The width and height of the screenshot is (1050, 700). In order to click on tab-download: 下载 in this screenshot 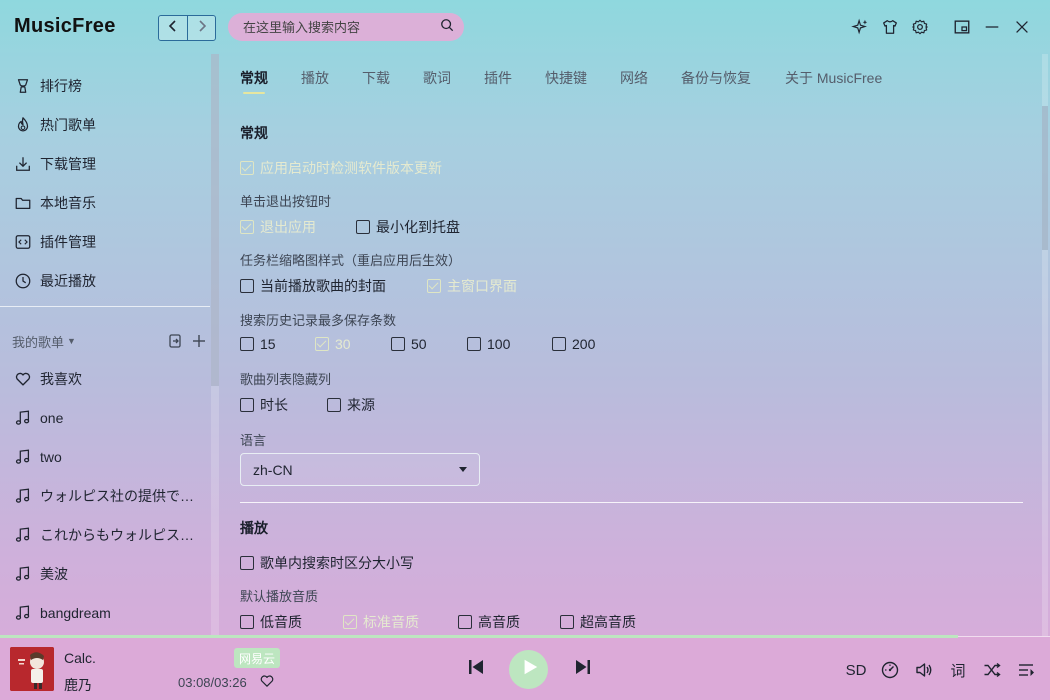, I will do `click(376, 78)`.